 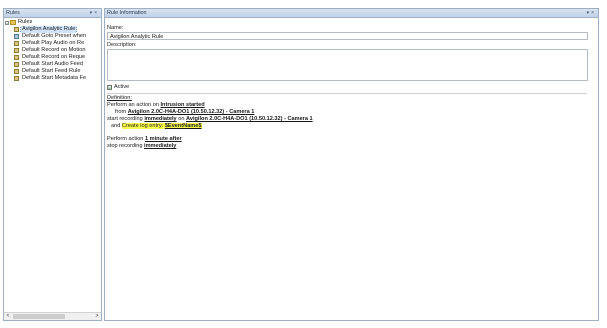 What do you see at coordinates (119, 98) in the screenshot?
I see `definition-label: Definition:` at bounding box center [119, 98].